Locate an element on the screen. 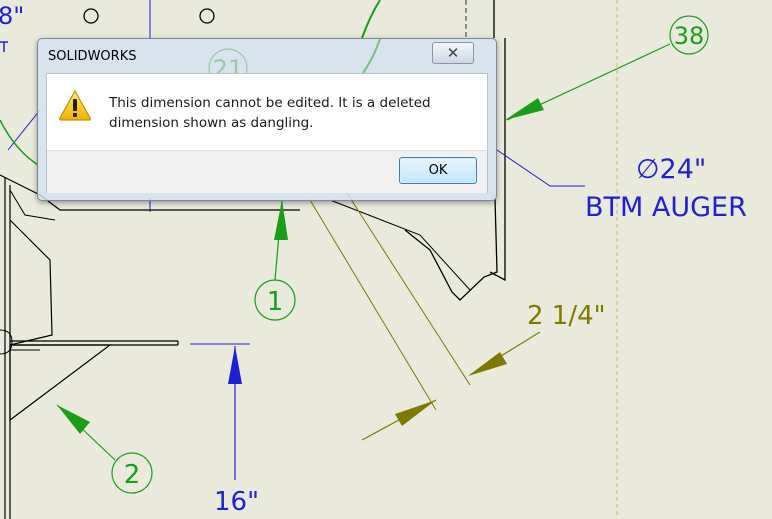  close-icon: ✕ is located at coordinates (453, 53).